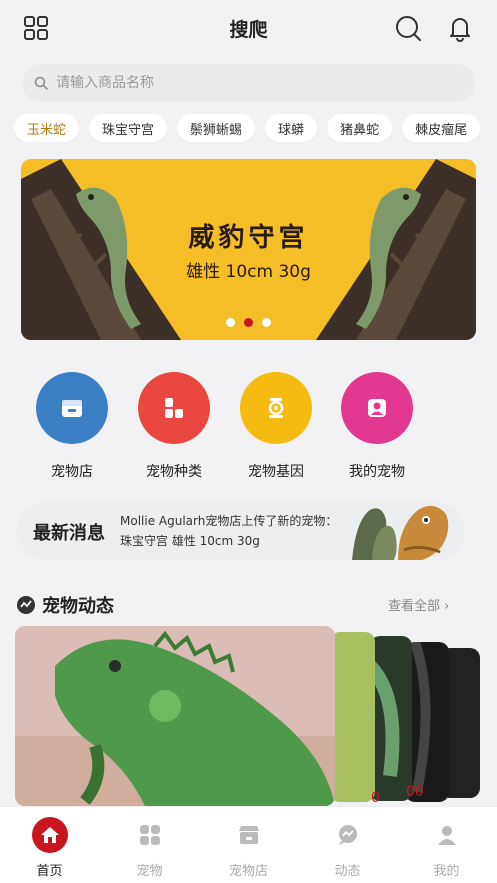  I want to click on tab-pet: 宠物, so click(149, 845).